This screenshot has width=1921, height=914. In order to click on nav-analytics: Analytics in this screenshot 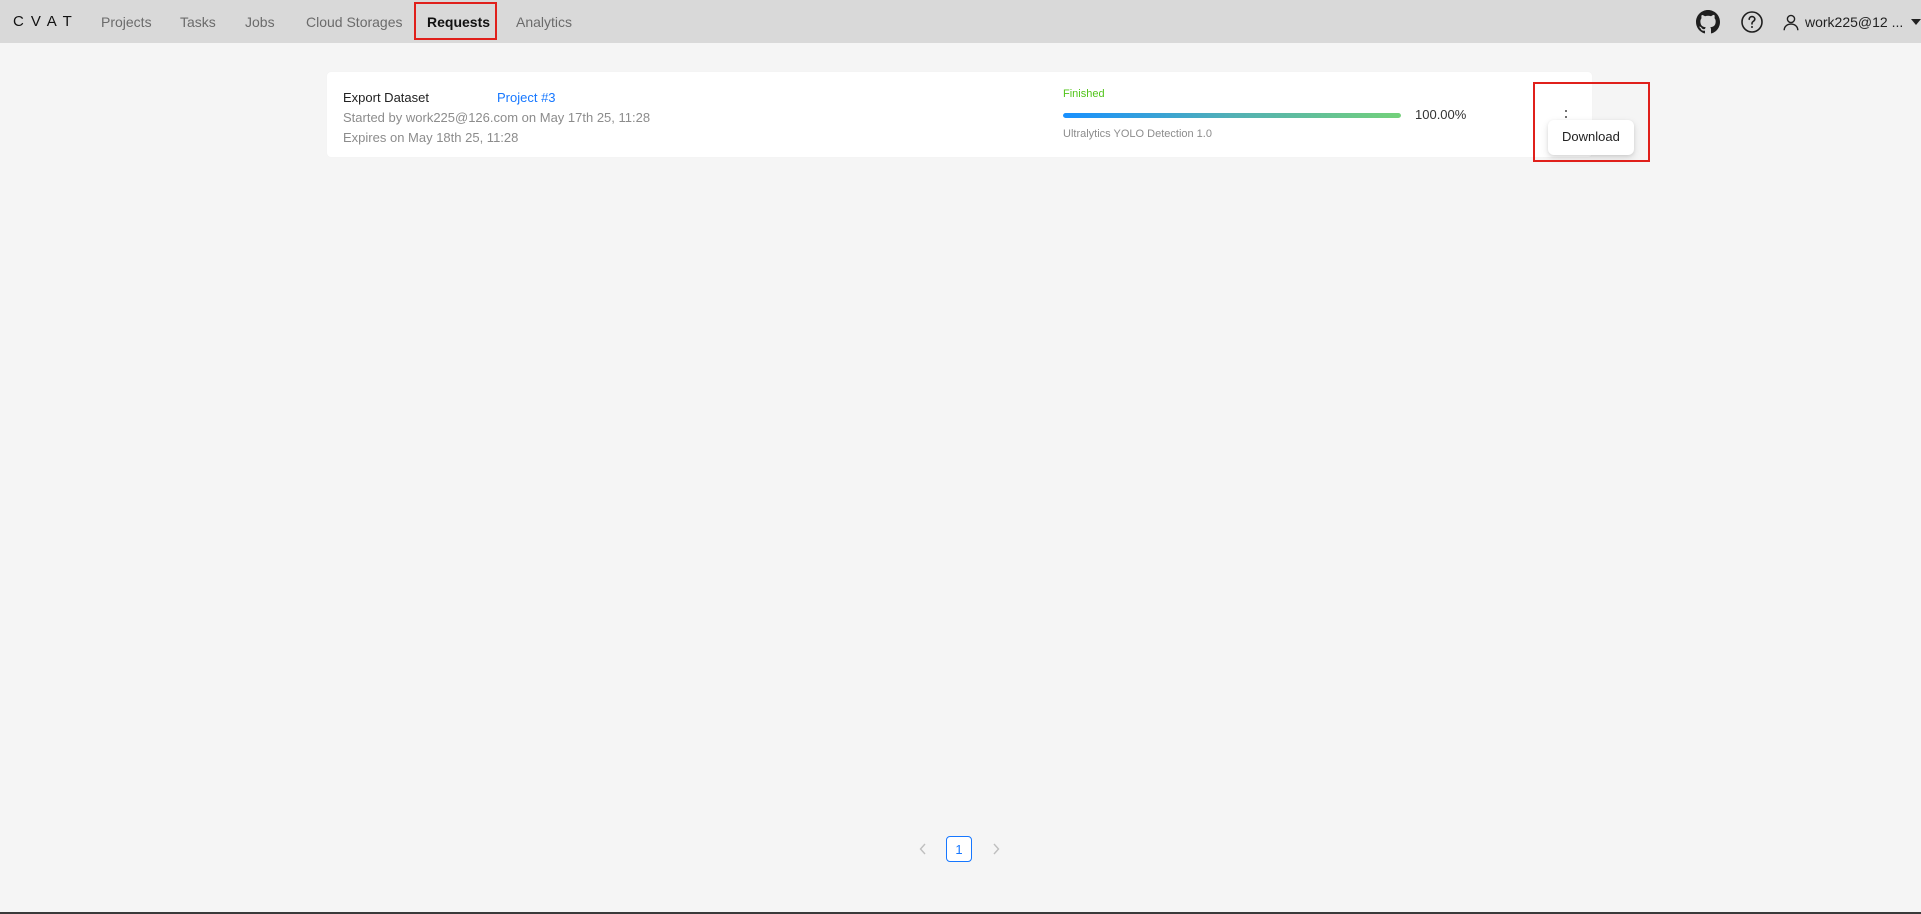, I will do `click(544, 22)`.